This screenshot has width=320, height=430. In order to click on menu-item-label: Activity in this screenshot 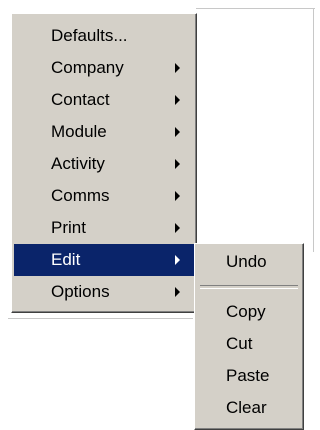, I will do `click(78, 163)`.